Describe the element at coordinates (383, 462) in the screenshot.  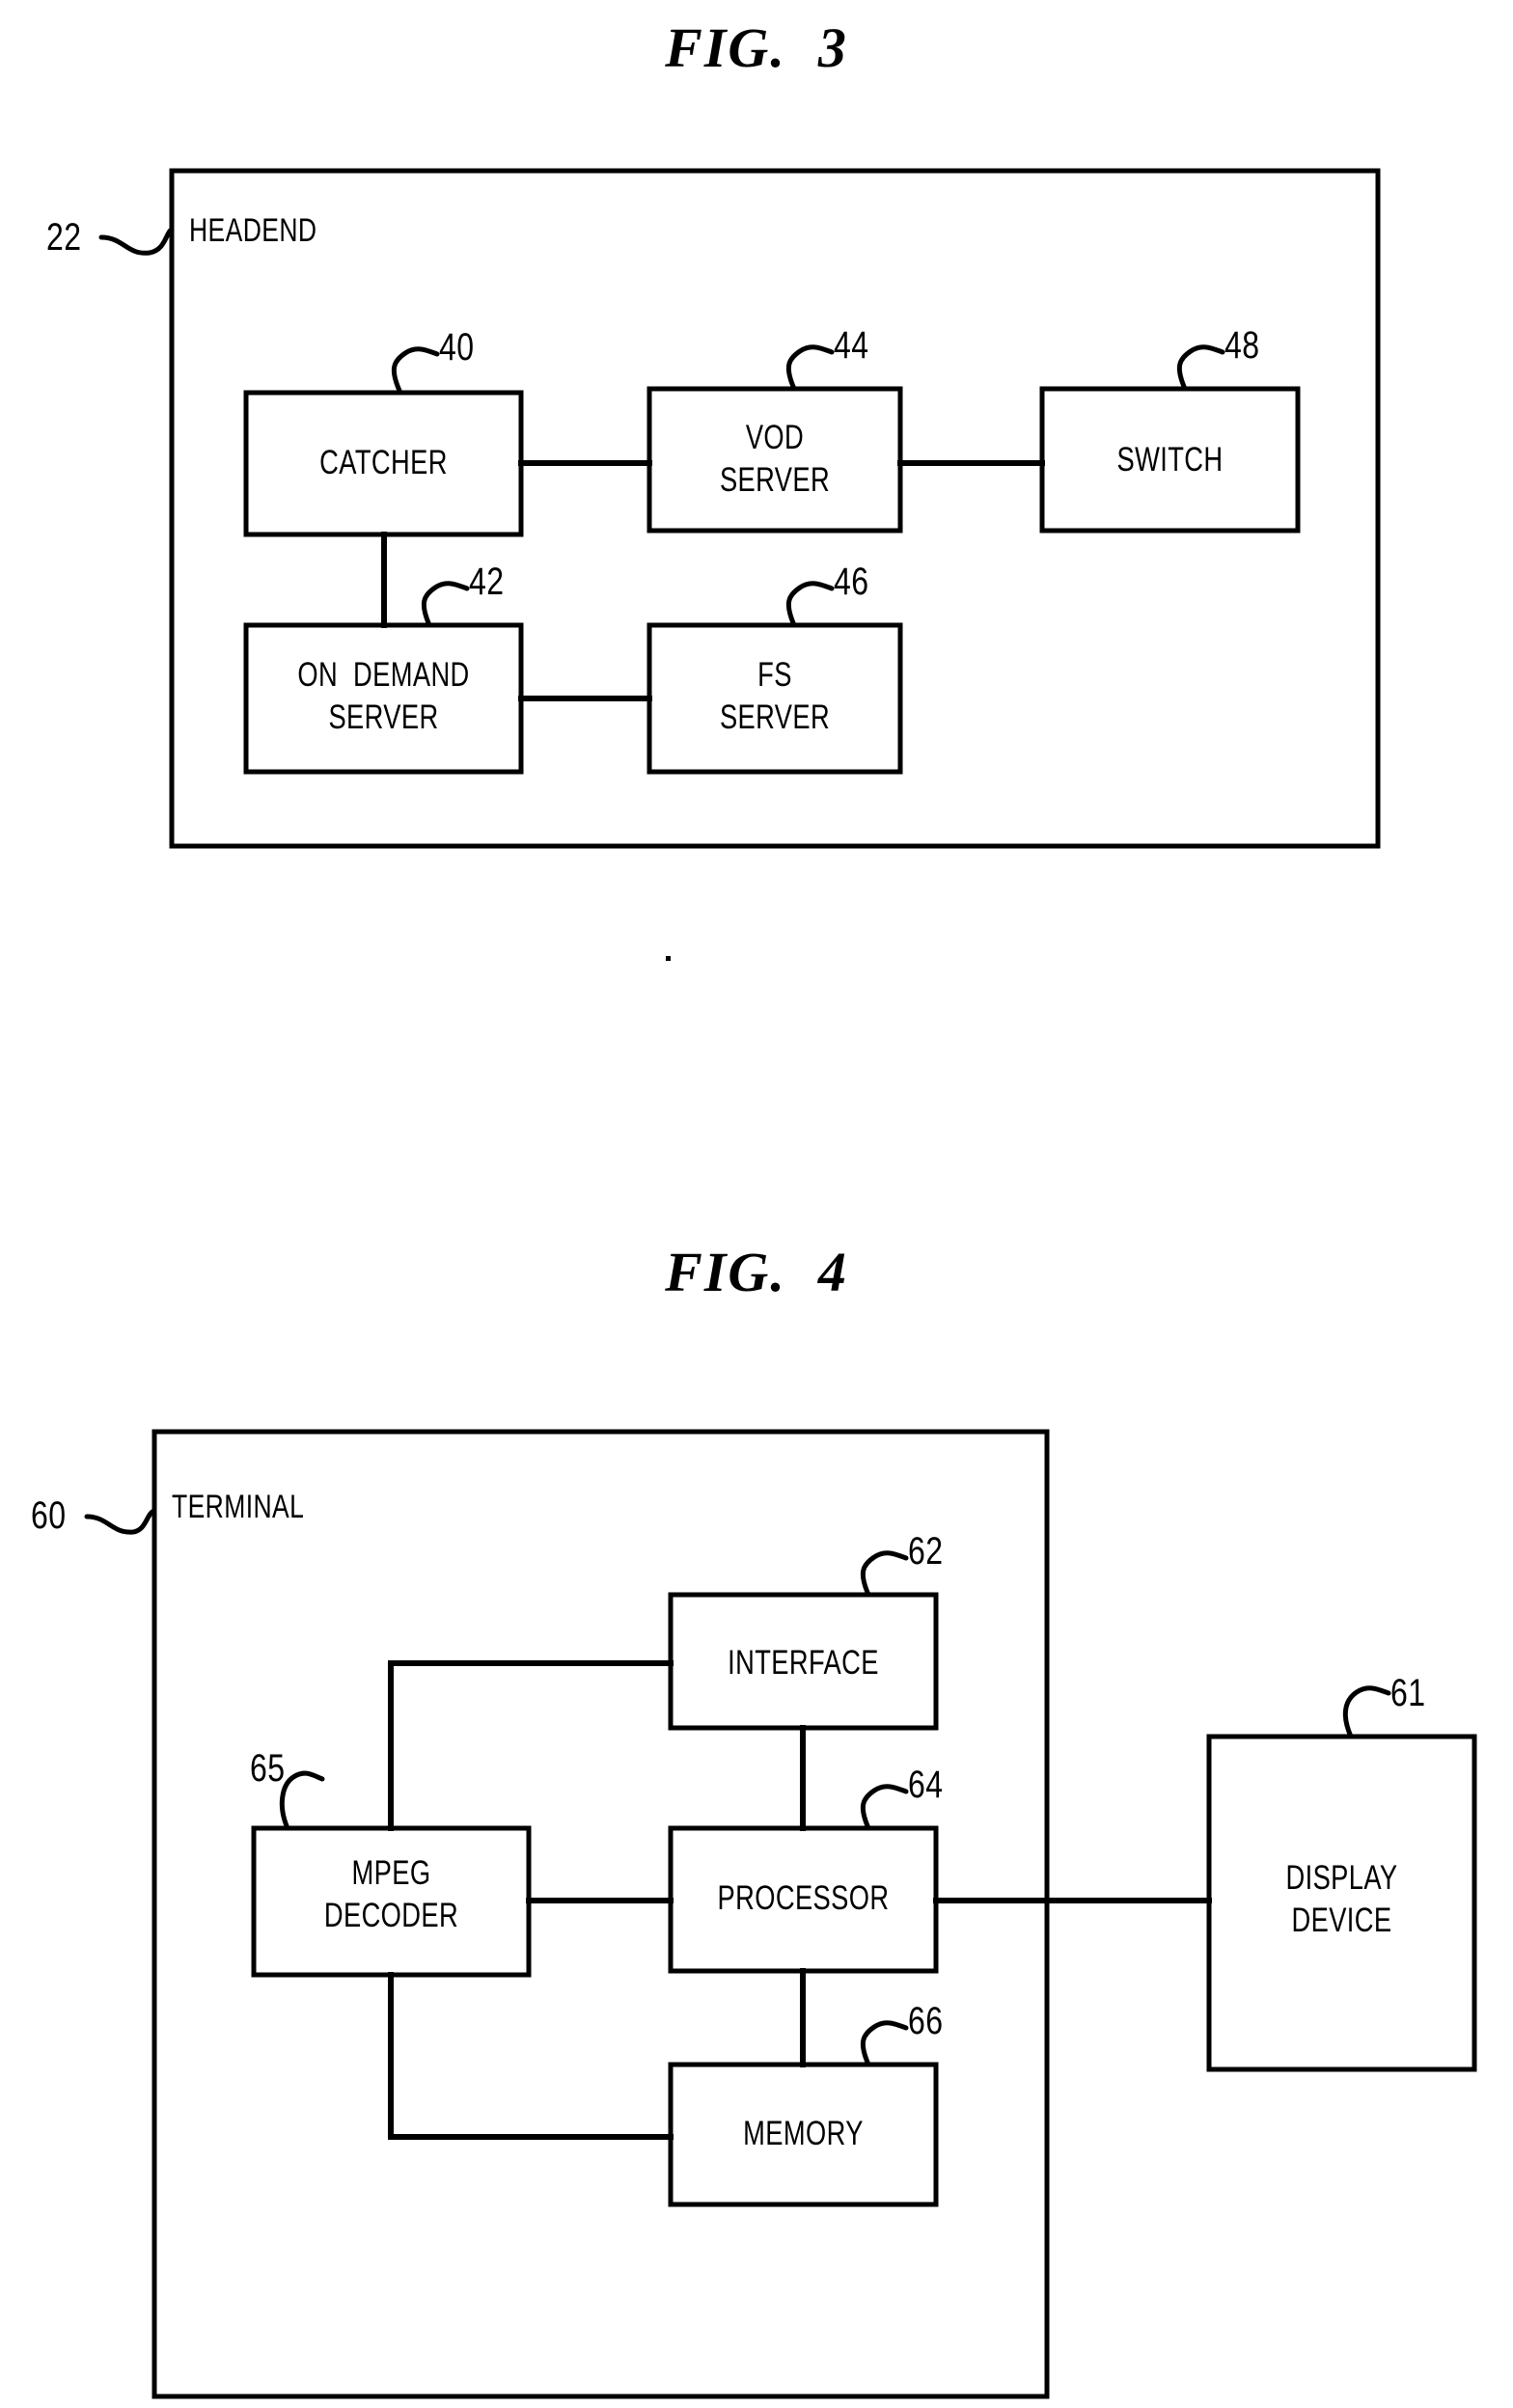
I see `catcher-label: CATCHER` at that location.